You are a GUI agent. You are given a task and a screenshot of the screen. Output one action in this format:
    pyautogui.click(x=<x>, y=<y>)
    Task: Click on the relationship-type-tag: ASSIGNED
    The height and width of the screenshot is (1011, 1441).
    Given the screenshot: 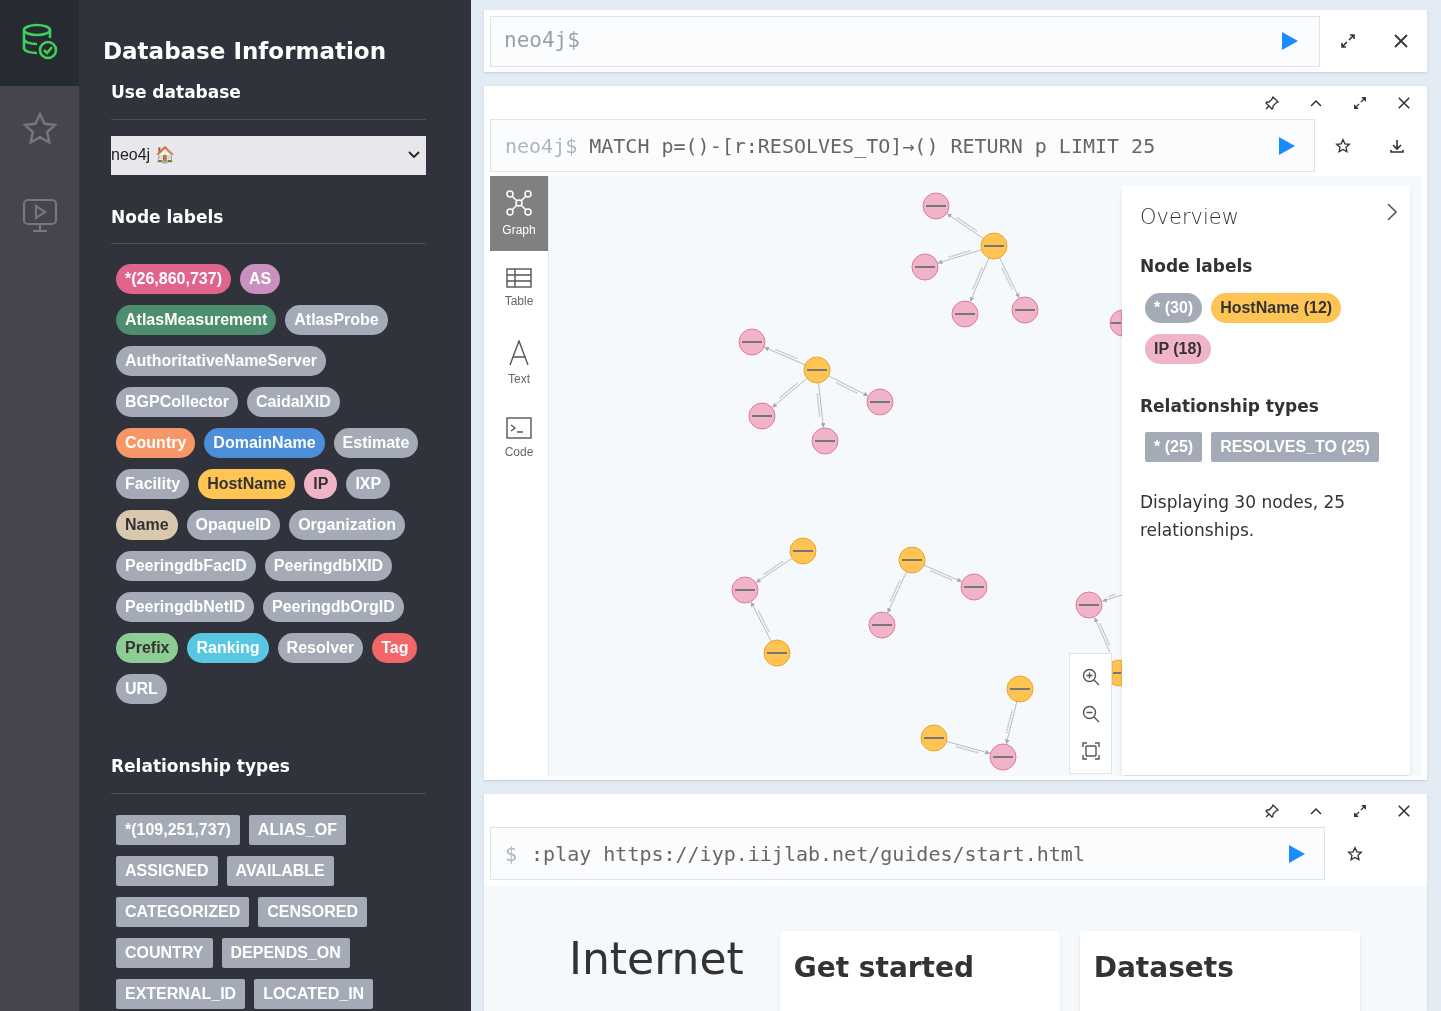 What is the action you would take?
    pyautogui.click(x=167, y=870)
    